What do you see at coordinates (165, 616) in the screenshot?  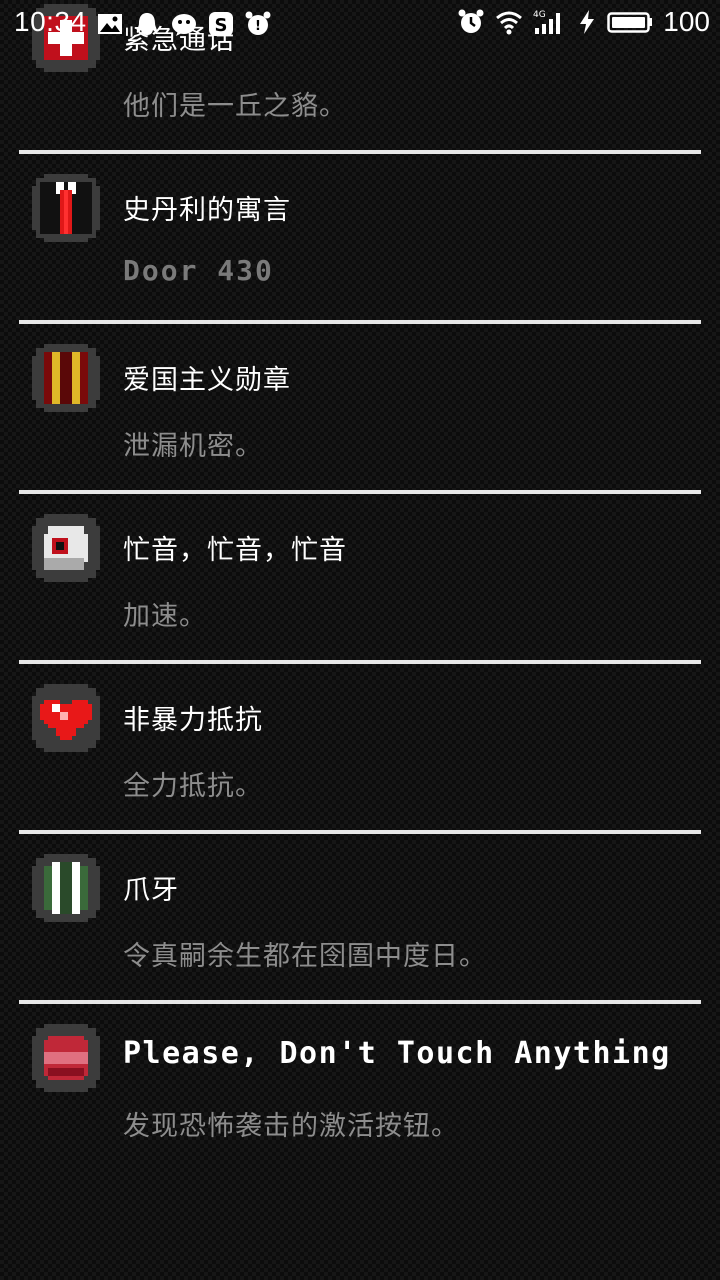 I see `achievement-description: 加速。` at bounding box center [165, 616].